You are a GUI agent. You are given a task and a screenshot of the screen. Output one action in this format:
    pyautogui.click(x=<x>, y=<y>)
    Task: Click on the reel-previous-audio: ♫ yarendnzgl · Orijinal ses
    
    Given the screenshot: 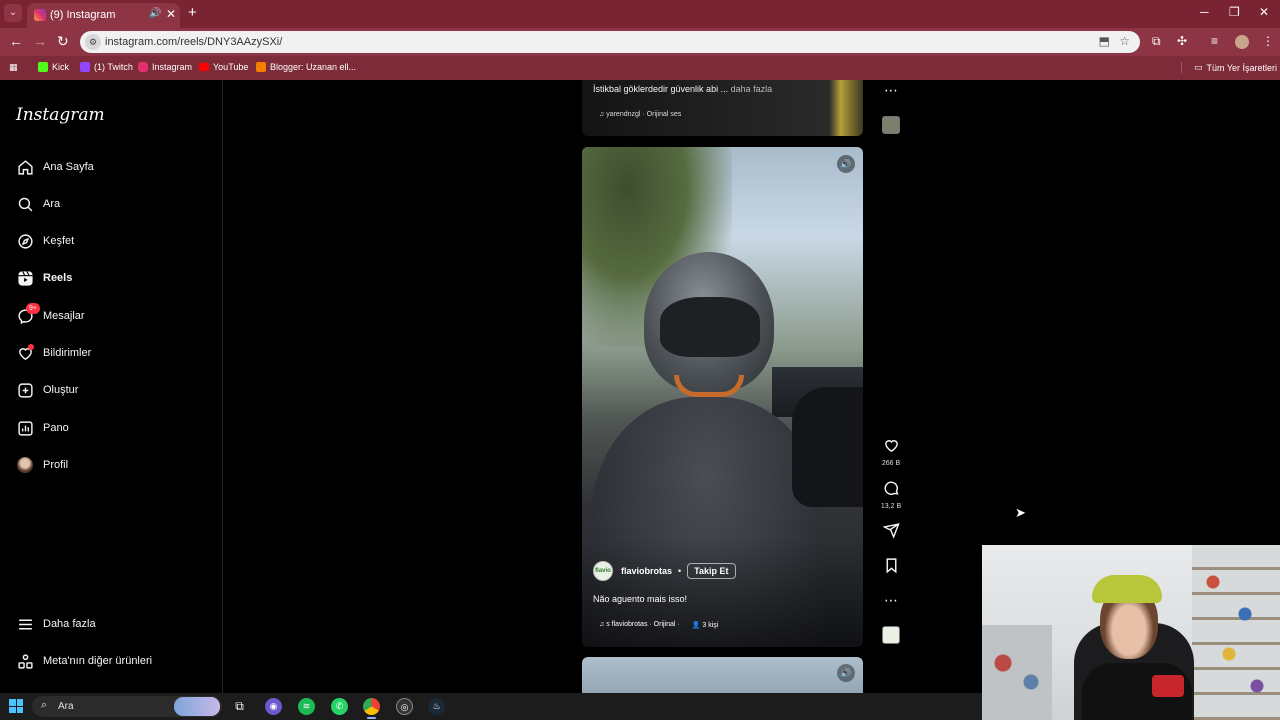 What is the action you would take?
    pyautogui.click(x=640, y=114)
    